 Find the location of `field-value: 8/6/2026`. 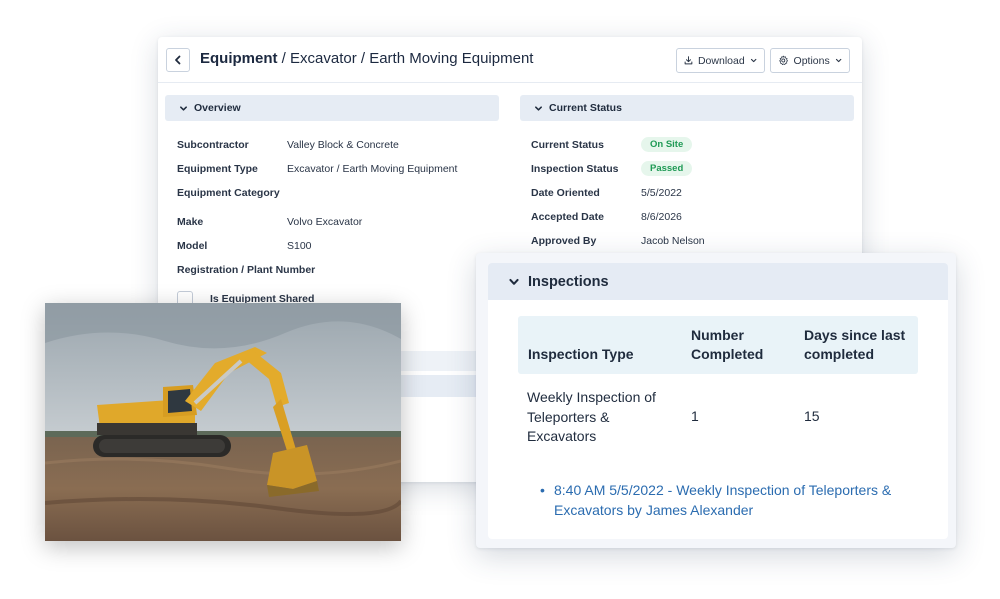

field-value: 8/6/2026 is located at coordinates (661, 217).